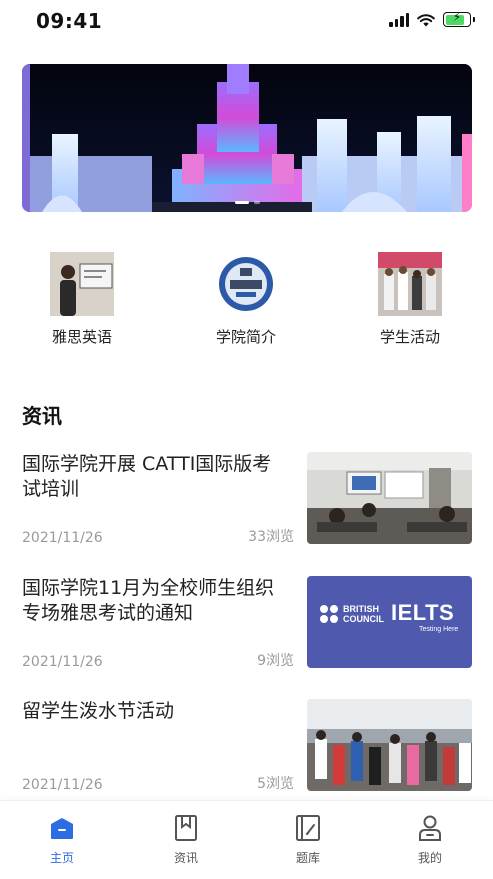 This screenshot has width=493, height=879. I want to click on news-thumbnail-classroom, so click(389, 498).